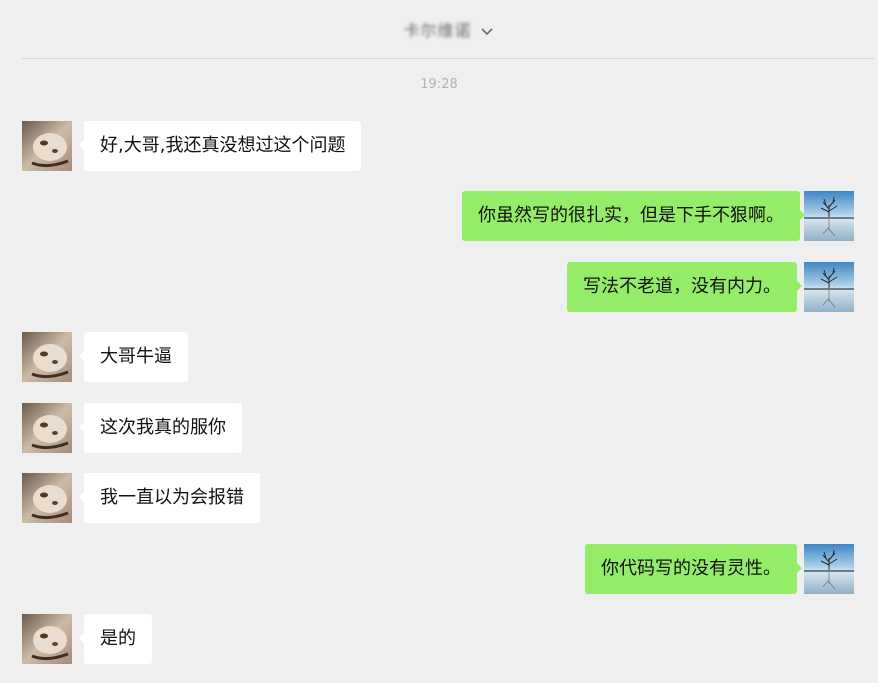 The width and height of the screenshot is (878, 683). What do you see at coordinates (633, 216) in the screenshot?
I see `message-bubble: 你虽然写的很扎实，但是下手不狠啊。` at bounding box center [633, 216].